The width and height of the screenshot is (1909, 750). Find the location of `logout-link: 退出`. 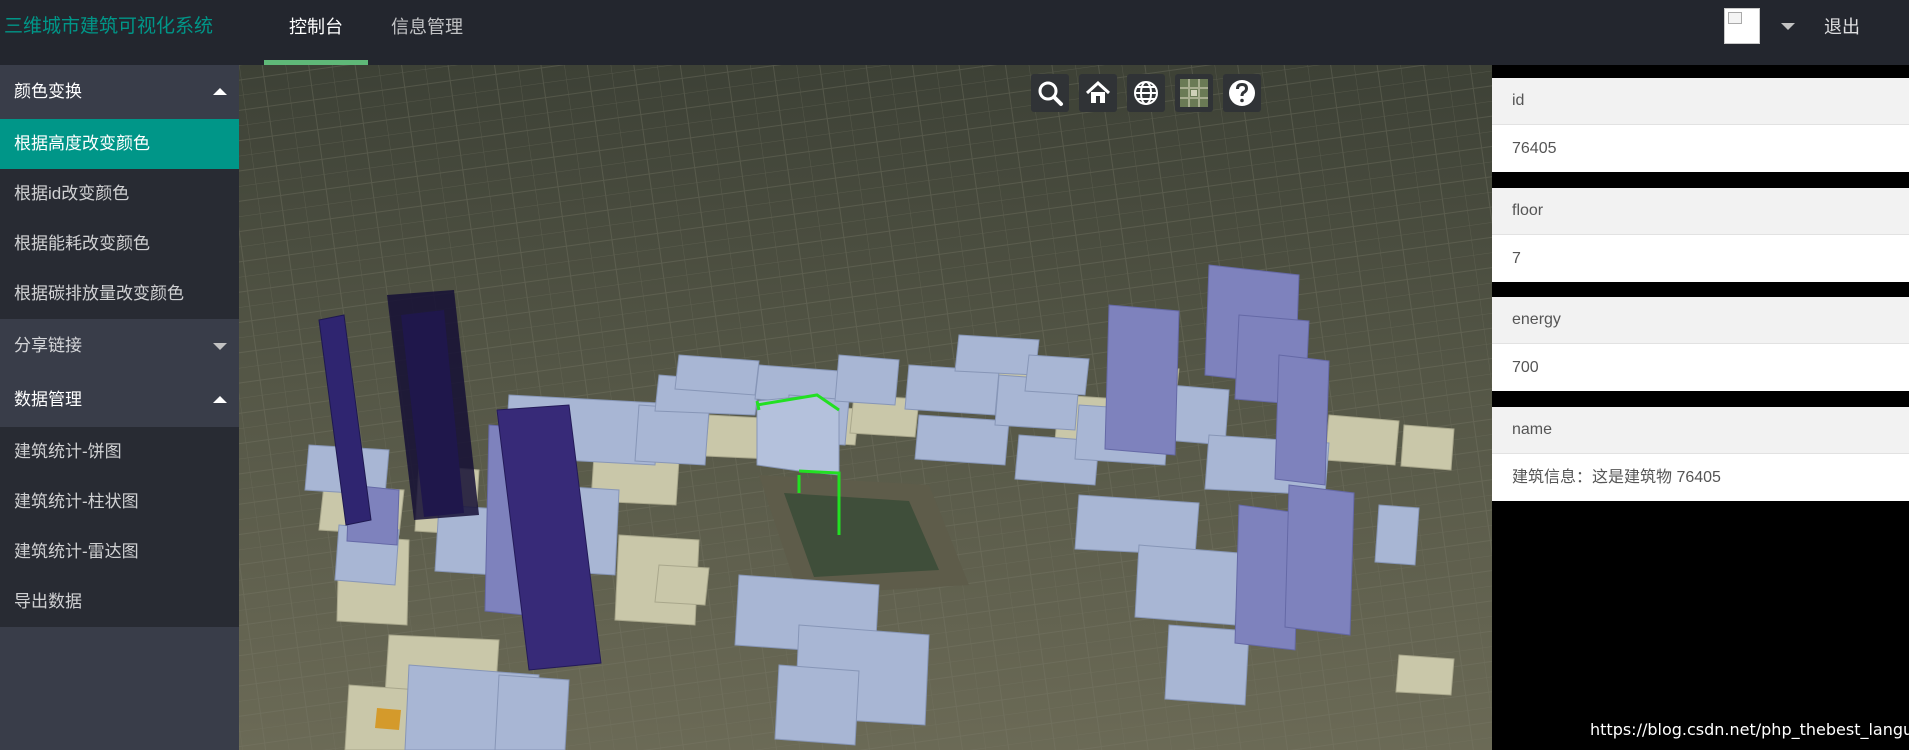

logout-link: 退出 is located at coordinates (1842, 27).